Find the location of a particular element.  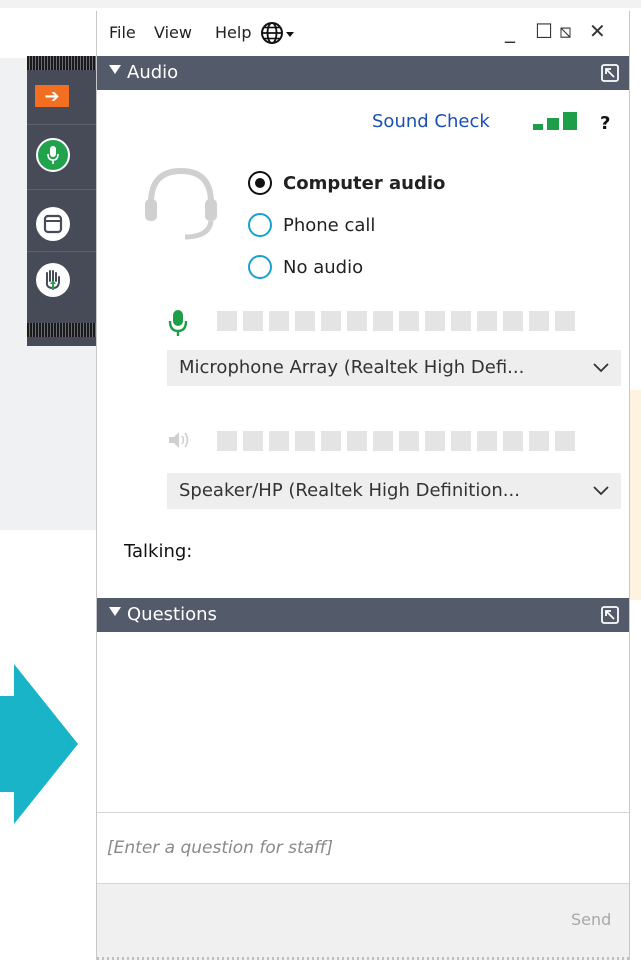

menu-file: File is located at coordinates (122, 32).